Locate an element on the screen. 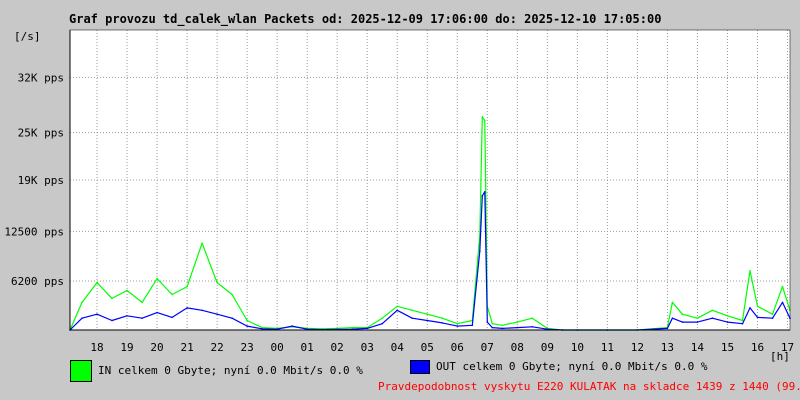 The height and width of the screenshot is (400, 800). x-tick-label: 10 is located at coordinates (577, 347).